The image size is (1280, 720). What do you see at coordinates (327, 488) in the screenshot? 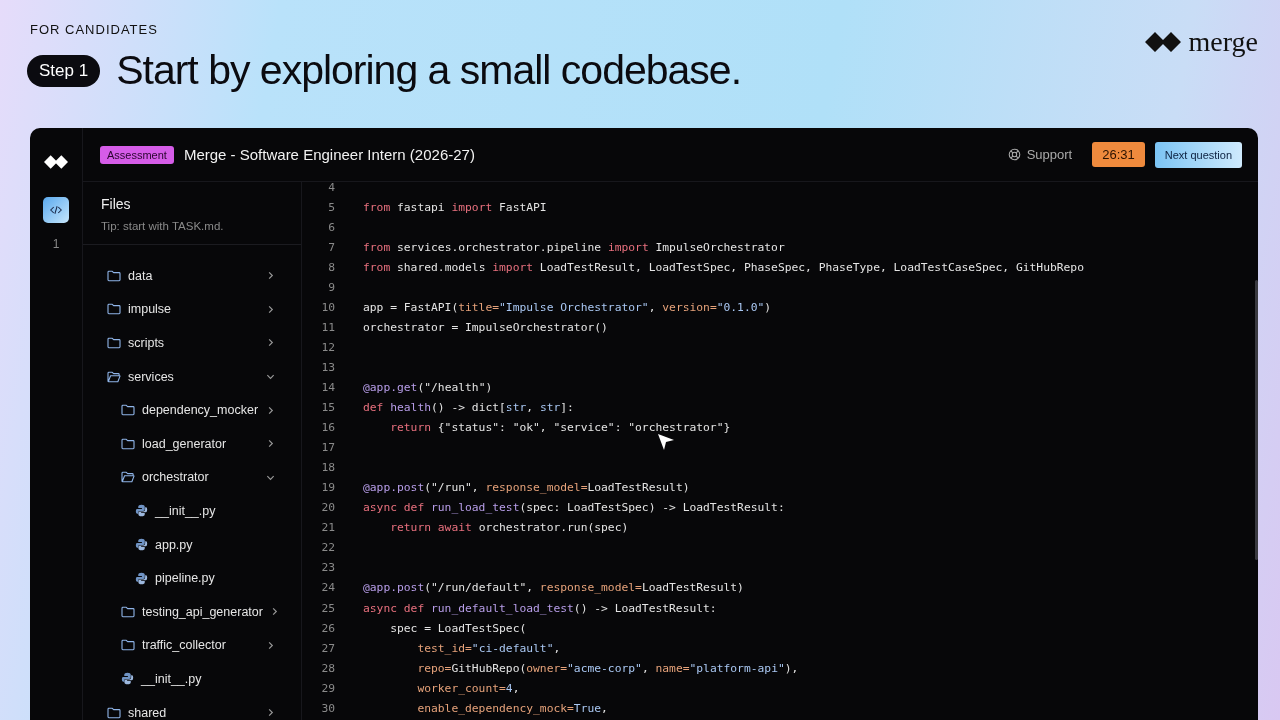
I see `line-number: 19` at bounding box center [327, 488].